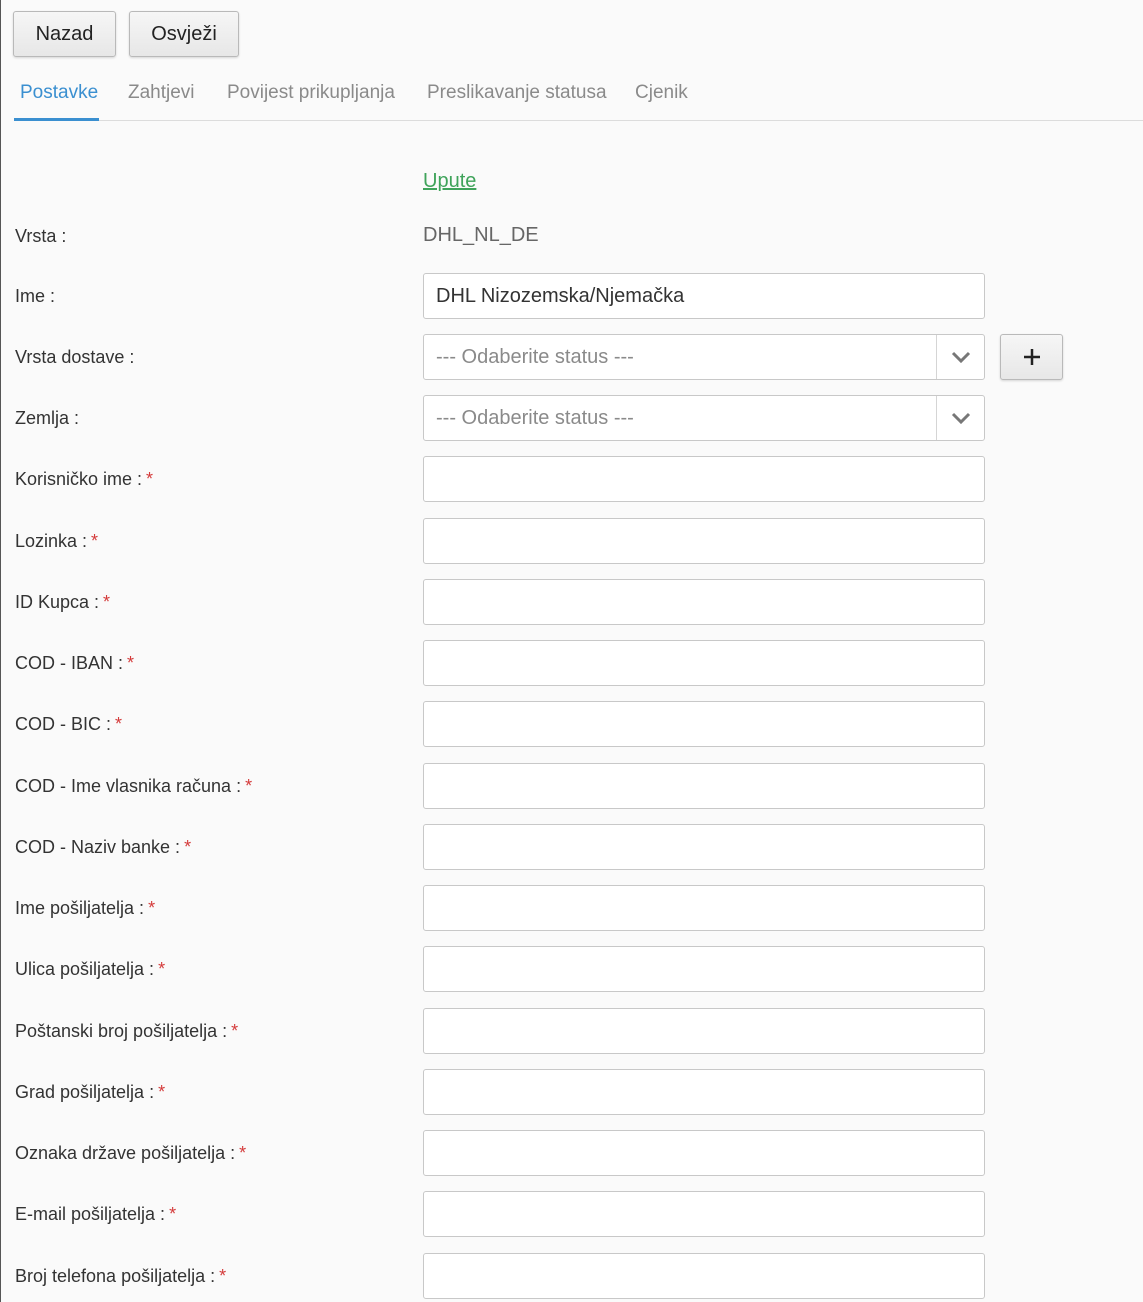 The height and width of the screenshot is (1302, 1143). Describe the element at coordinates (47, 418) in the screenshot. I see `country-label: Zemlja :` at that location.